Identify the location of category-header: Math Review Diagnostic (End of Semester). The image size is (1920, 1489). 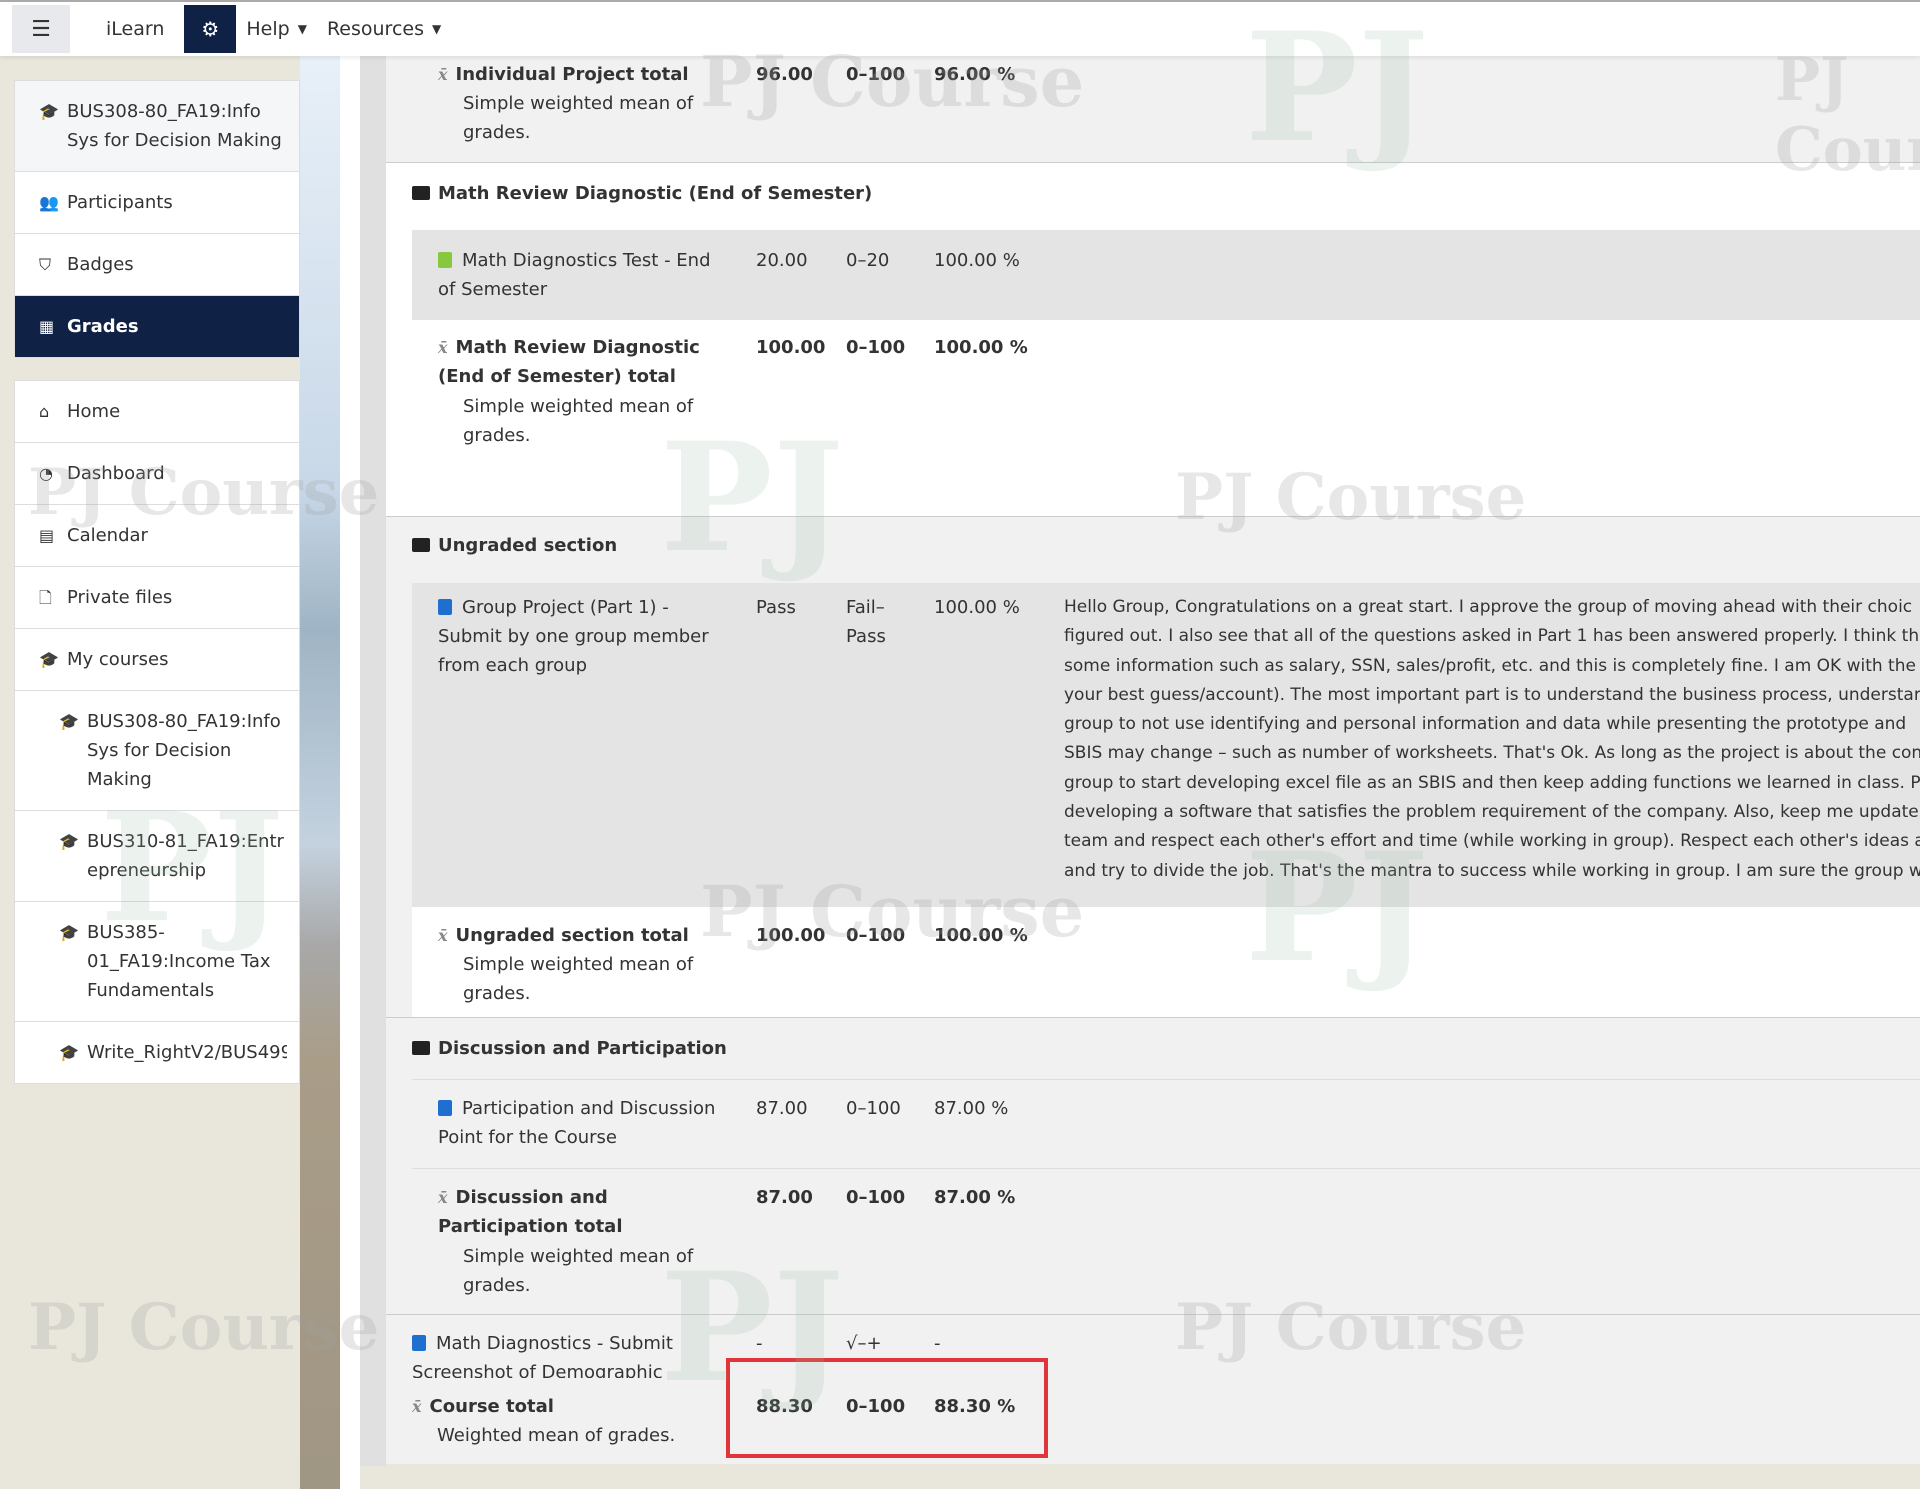
(642, 193).